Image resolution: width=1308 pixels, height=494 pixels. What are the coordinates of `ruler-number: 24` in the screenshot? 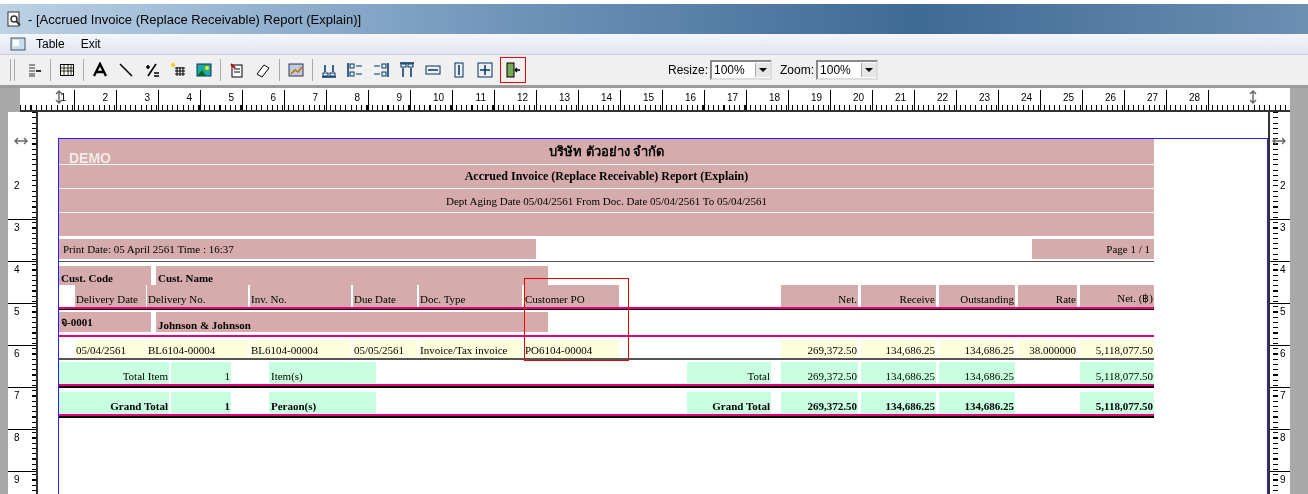 It's located at (1020, 100).